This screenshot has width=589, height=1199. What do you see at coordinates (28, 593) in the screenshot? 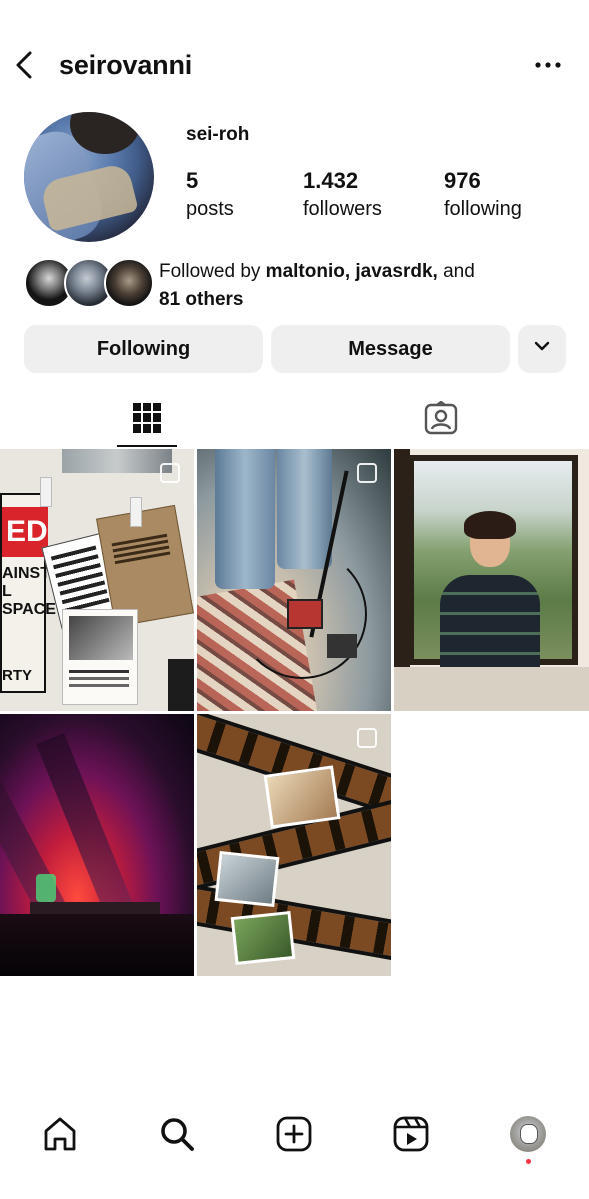
I see `poster-graphic: ED AINST L SPACE RTY` at bounding box center [28, 593].